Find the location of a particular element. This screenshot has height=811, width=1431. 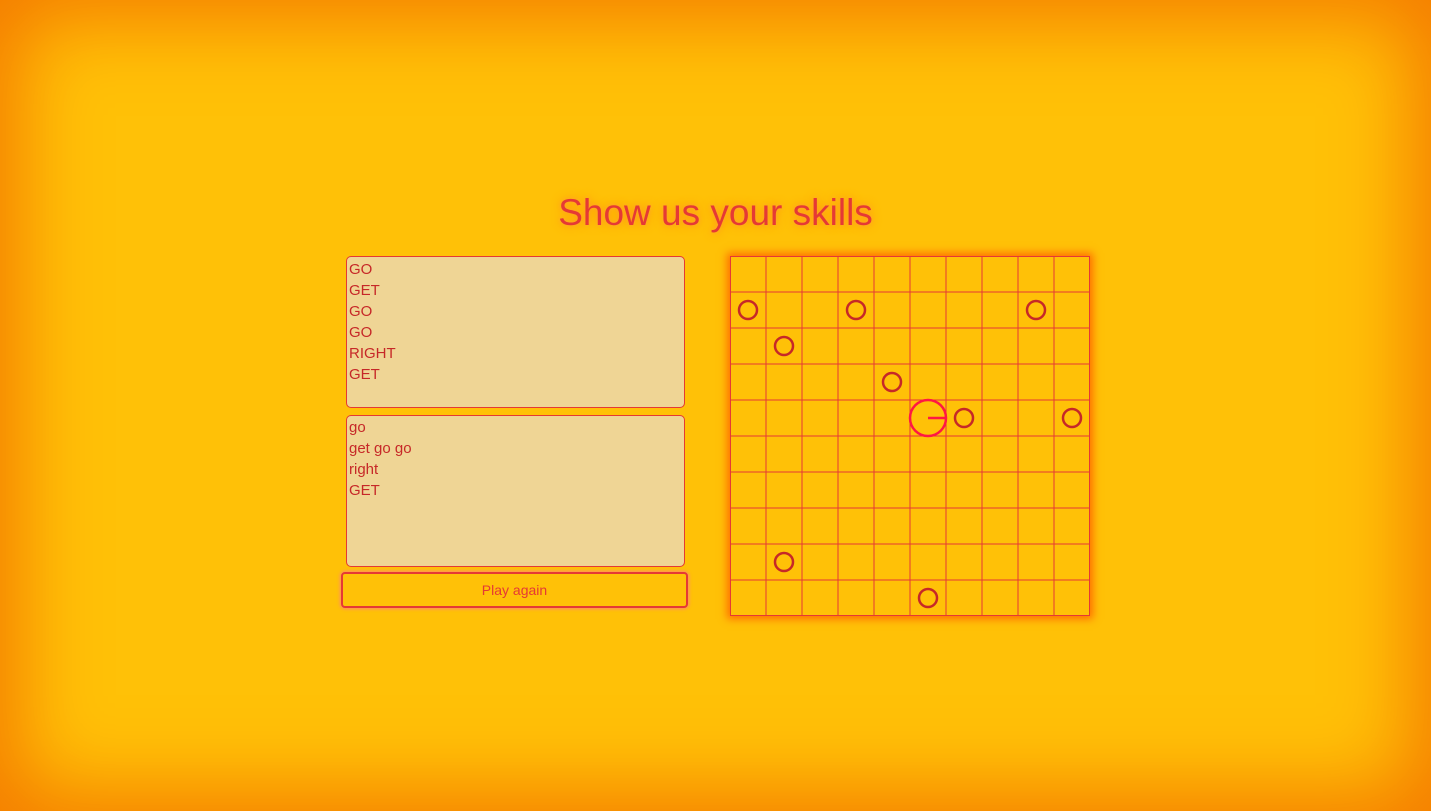

game-board is located at coordinates (910, 436).